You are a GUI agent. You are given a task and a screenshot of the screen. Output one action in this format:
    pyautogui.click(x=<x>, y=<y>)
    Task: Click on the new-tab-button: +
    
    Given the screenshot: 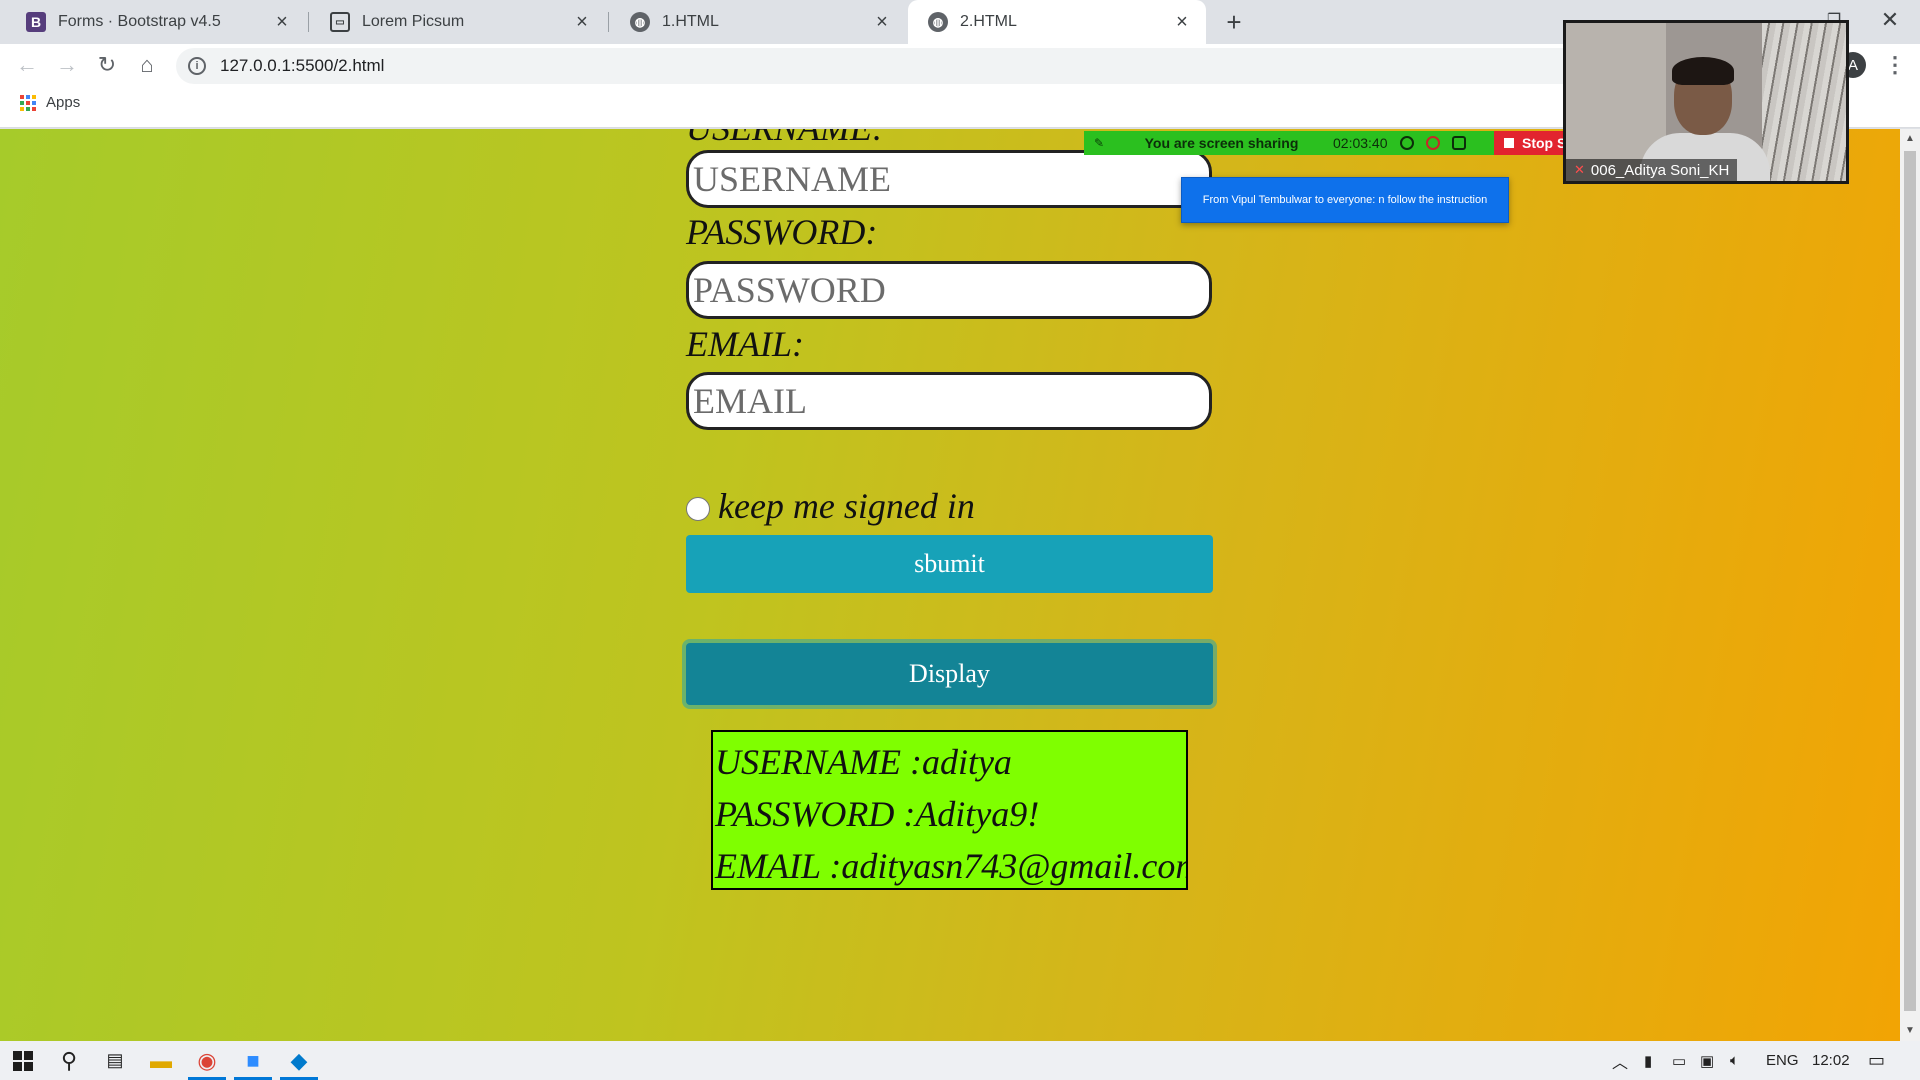 What is the action you would take?
    pyautogui.click(x=1234, y=22)
    